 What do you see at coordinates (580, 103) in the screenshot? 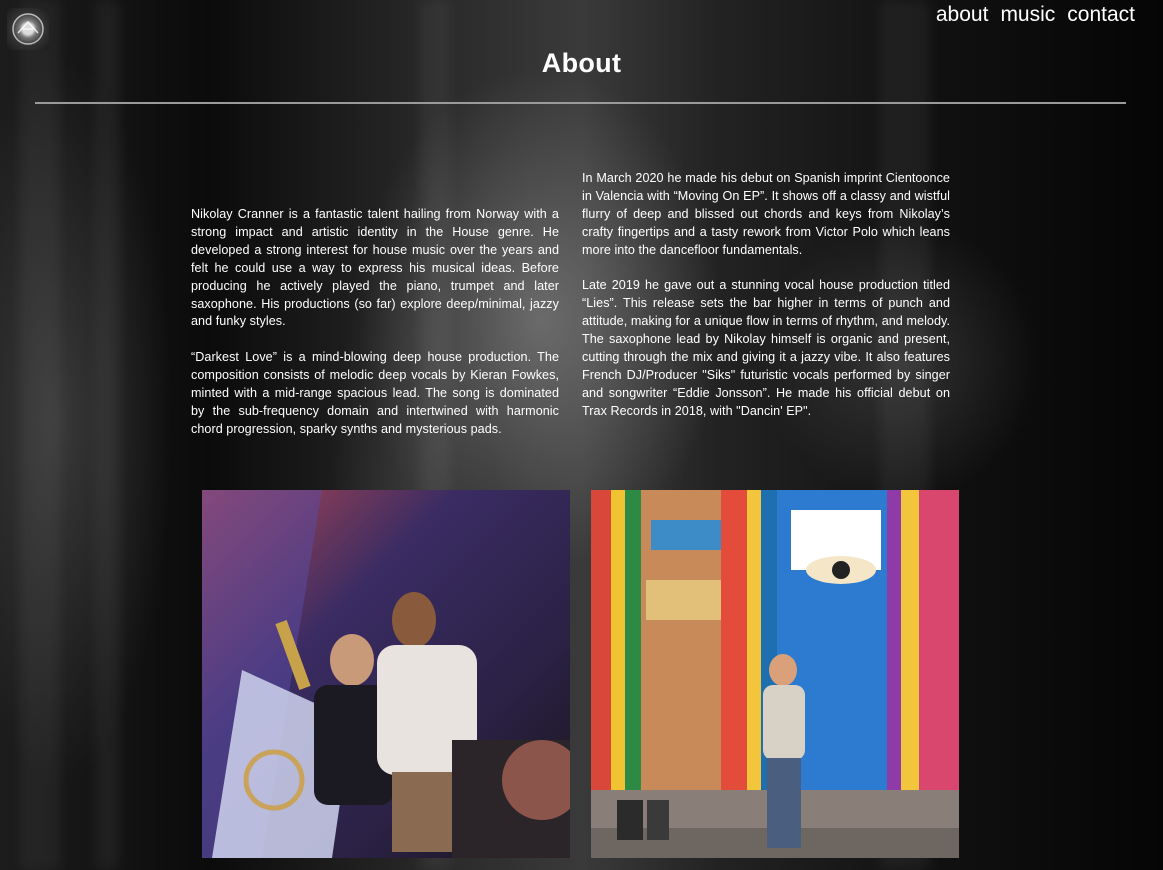
I see `divider` at bounding box center [580, 103].